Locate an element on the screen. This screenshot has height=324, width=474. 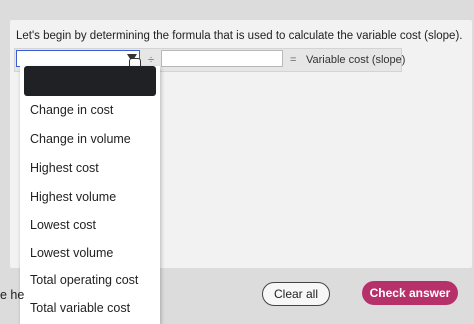
dropdown-option: Total operating cost is located at coordinates (84, 280).